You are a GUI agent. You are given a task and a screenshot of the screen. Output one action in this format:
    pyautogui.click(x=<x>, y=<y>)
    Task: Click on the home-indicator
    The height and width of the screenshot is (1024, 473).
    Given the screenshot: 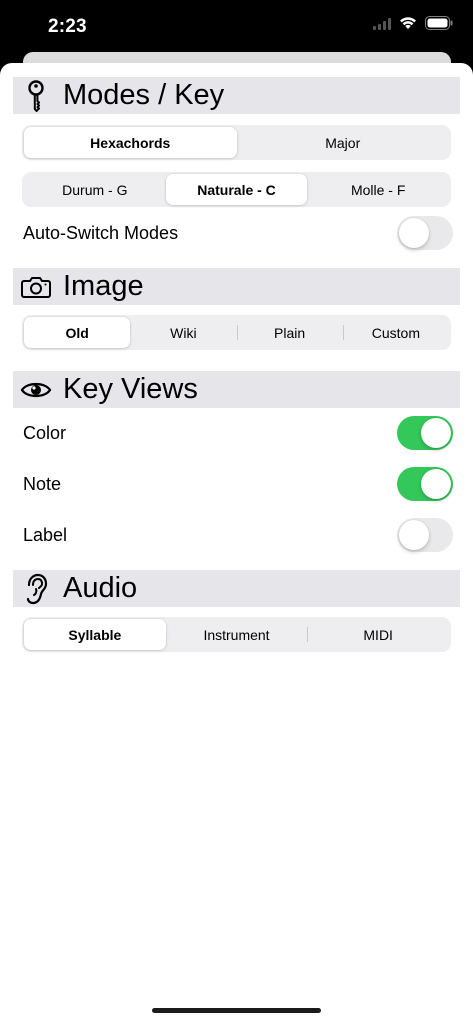 What is the action you would take?
    pyautogui.click(x=236, y=1010)
    